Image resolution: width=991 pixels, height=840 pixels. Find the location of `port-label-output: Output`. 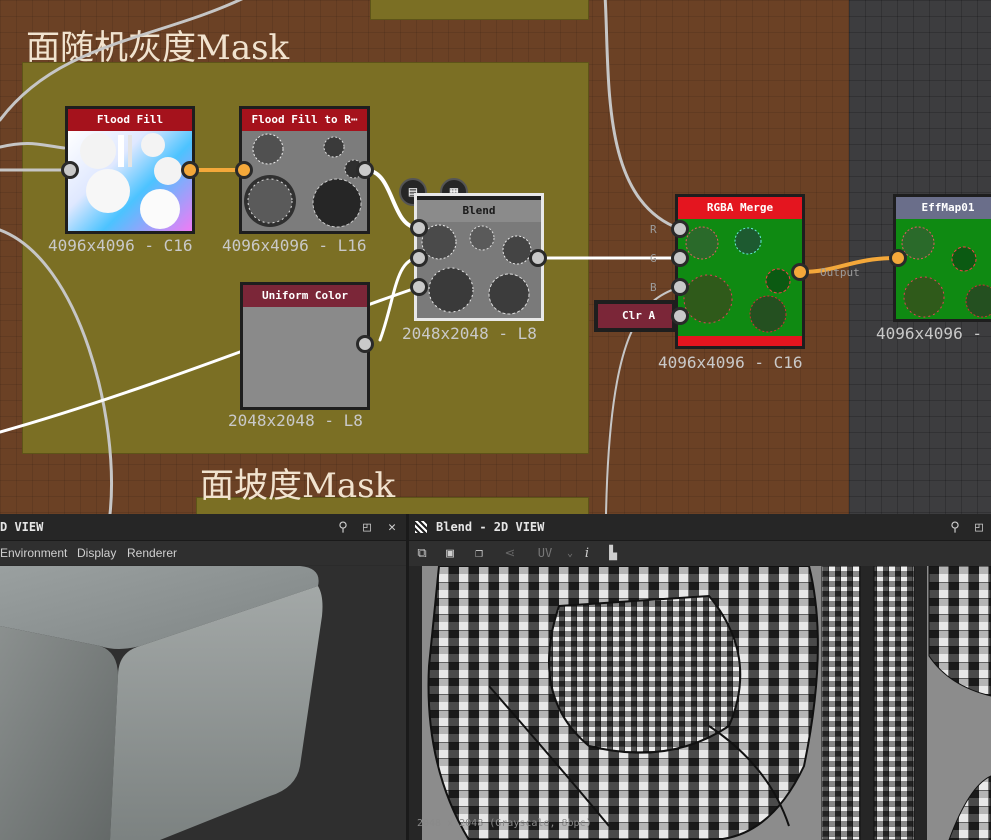

port-label-output: Output is located at coordinates (840, 272).